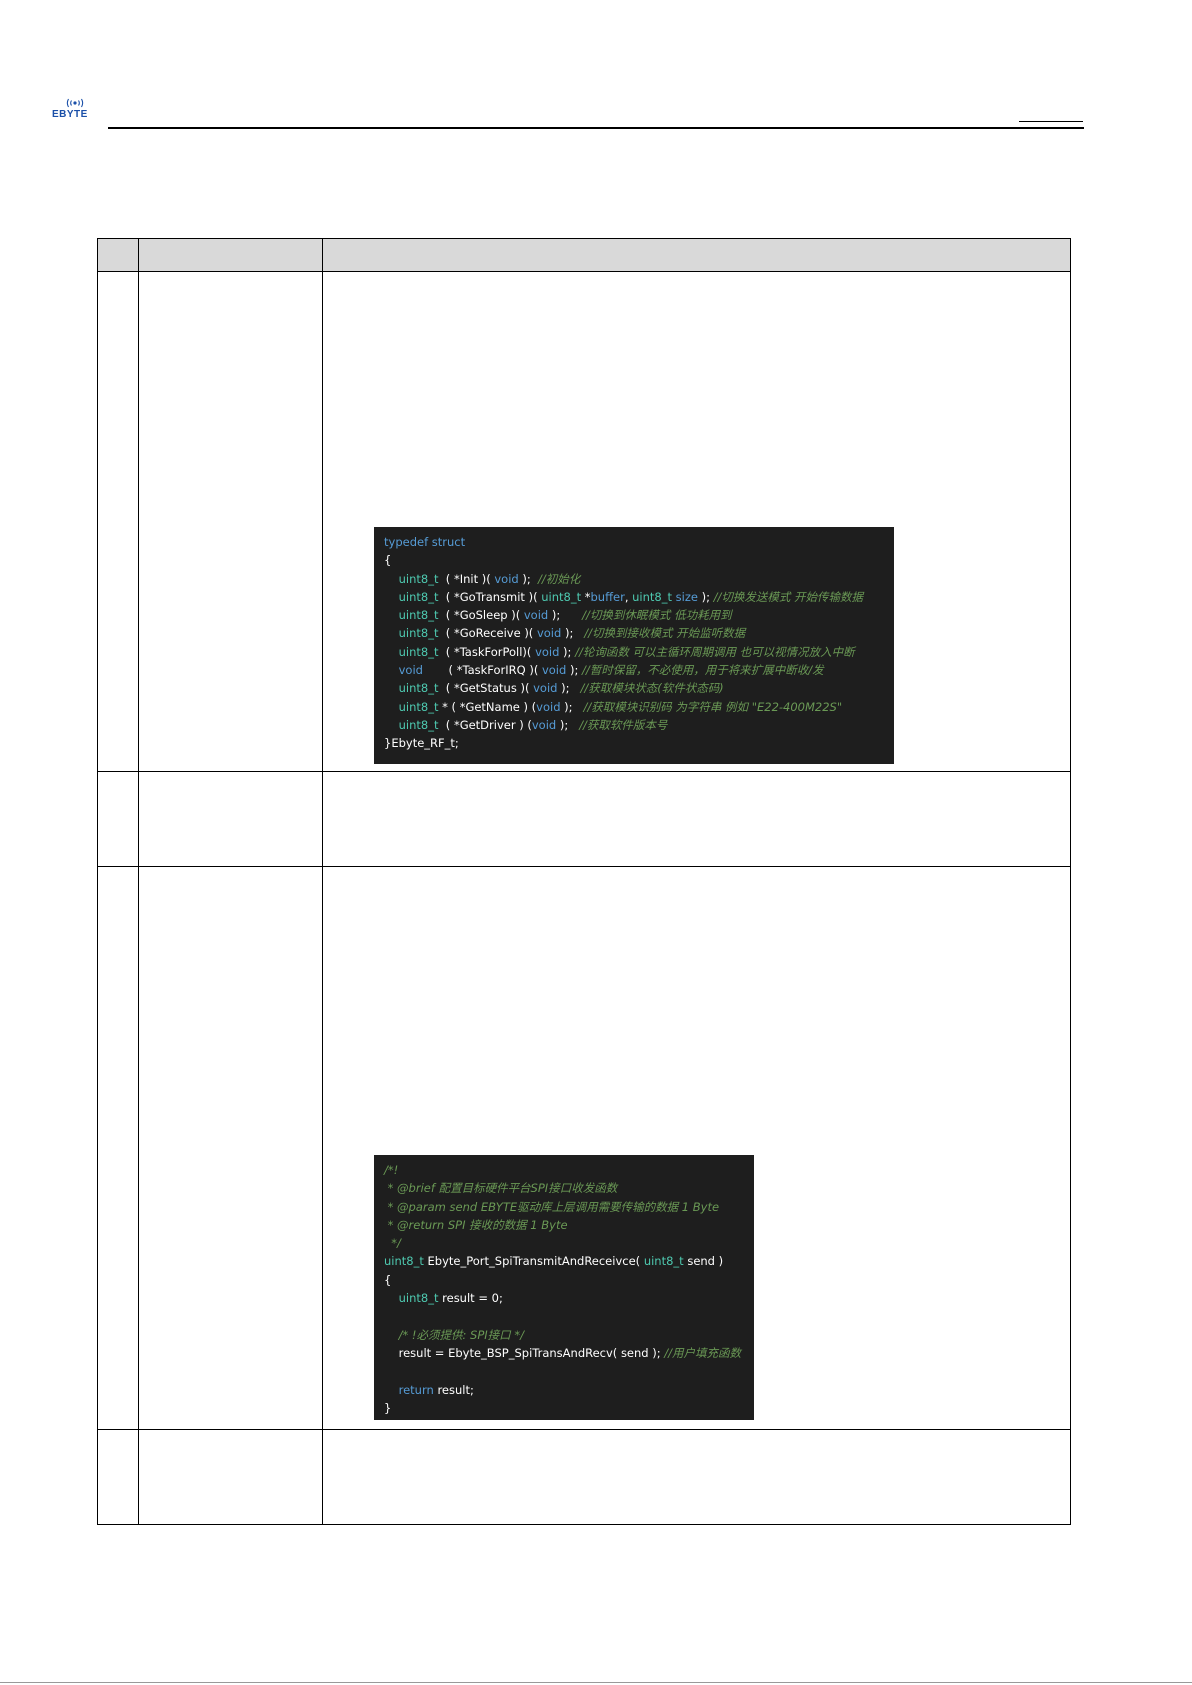 The height and width of the screenshot is (1685, 1192). Describe the element at coordinates (461, 1334) in the screenshot. I see `code-line: /* !必须提供: SPI接口 */` at that location.